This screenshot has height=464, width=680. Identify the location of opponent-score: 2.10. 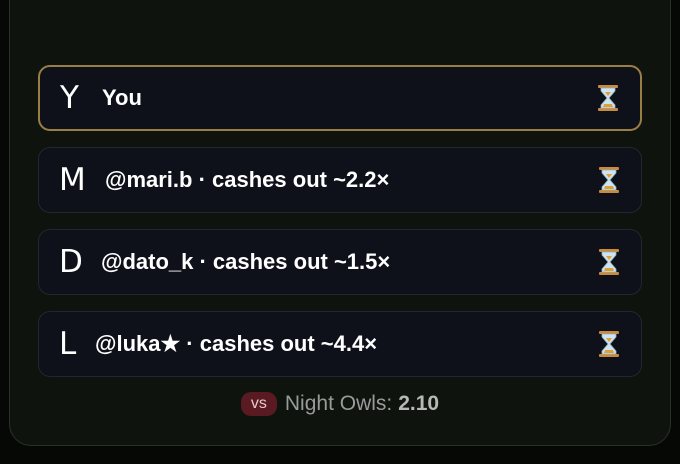
(419, 403).